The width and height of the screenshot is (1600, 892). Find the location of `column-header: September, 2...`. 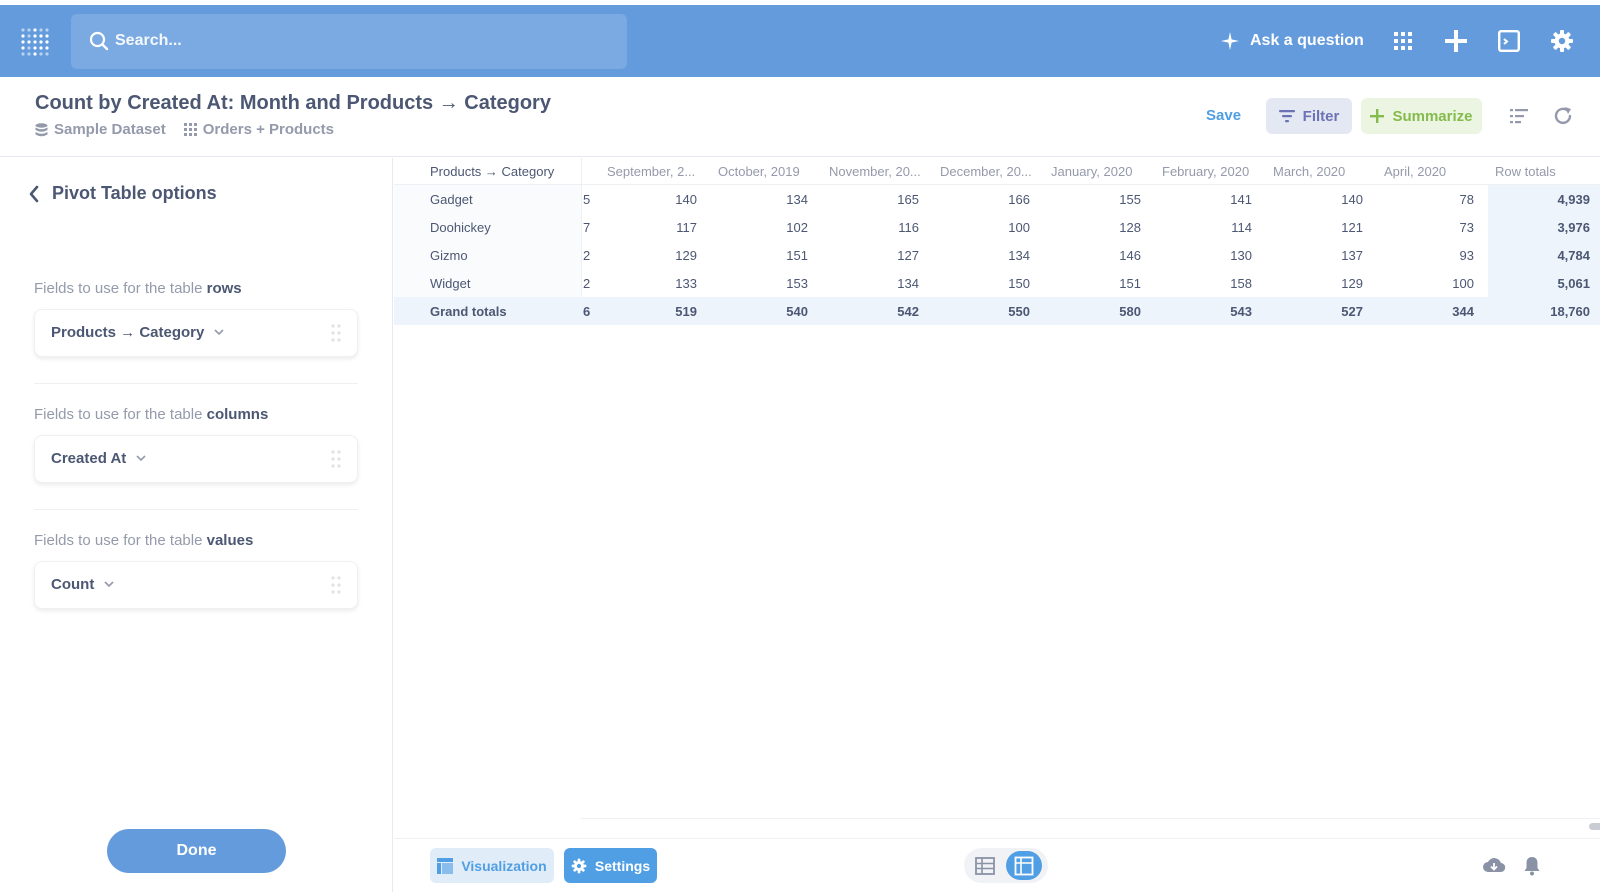

column-header: September, 2... is located at coordinates (651, 171).